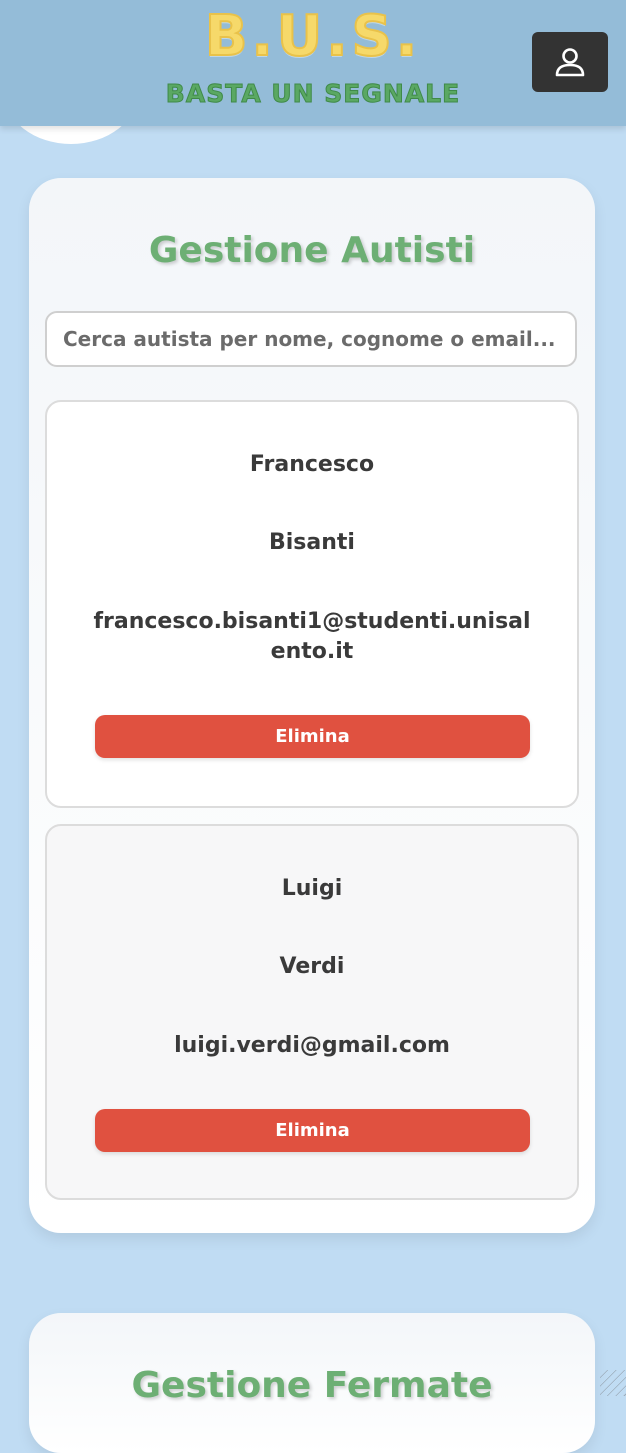  I want to click on driver-last-name: Bisanti, so click(312, 542).